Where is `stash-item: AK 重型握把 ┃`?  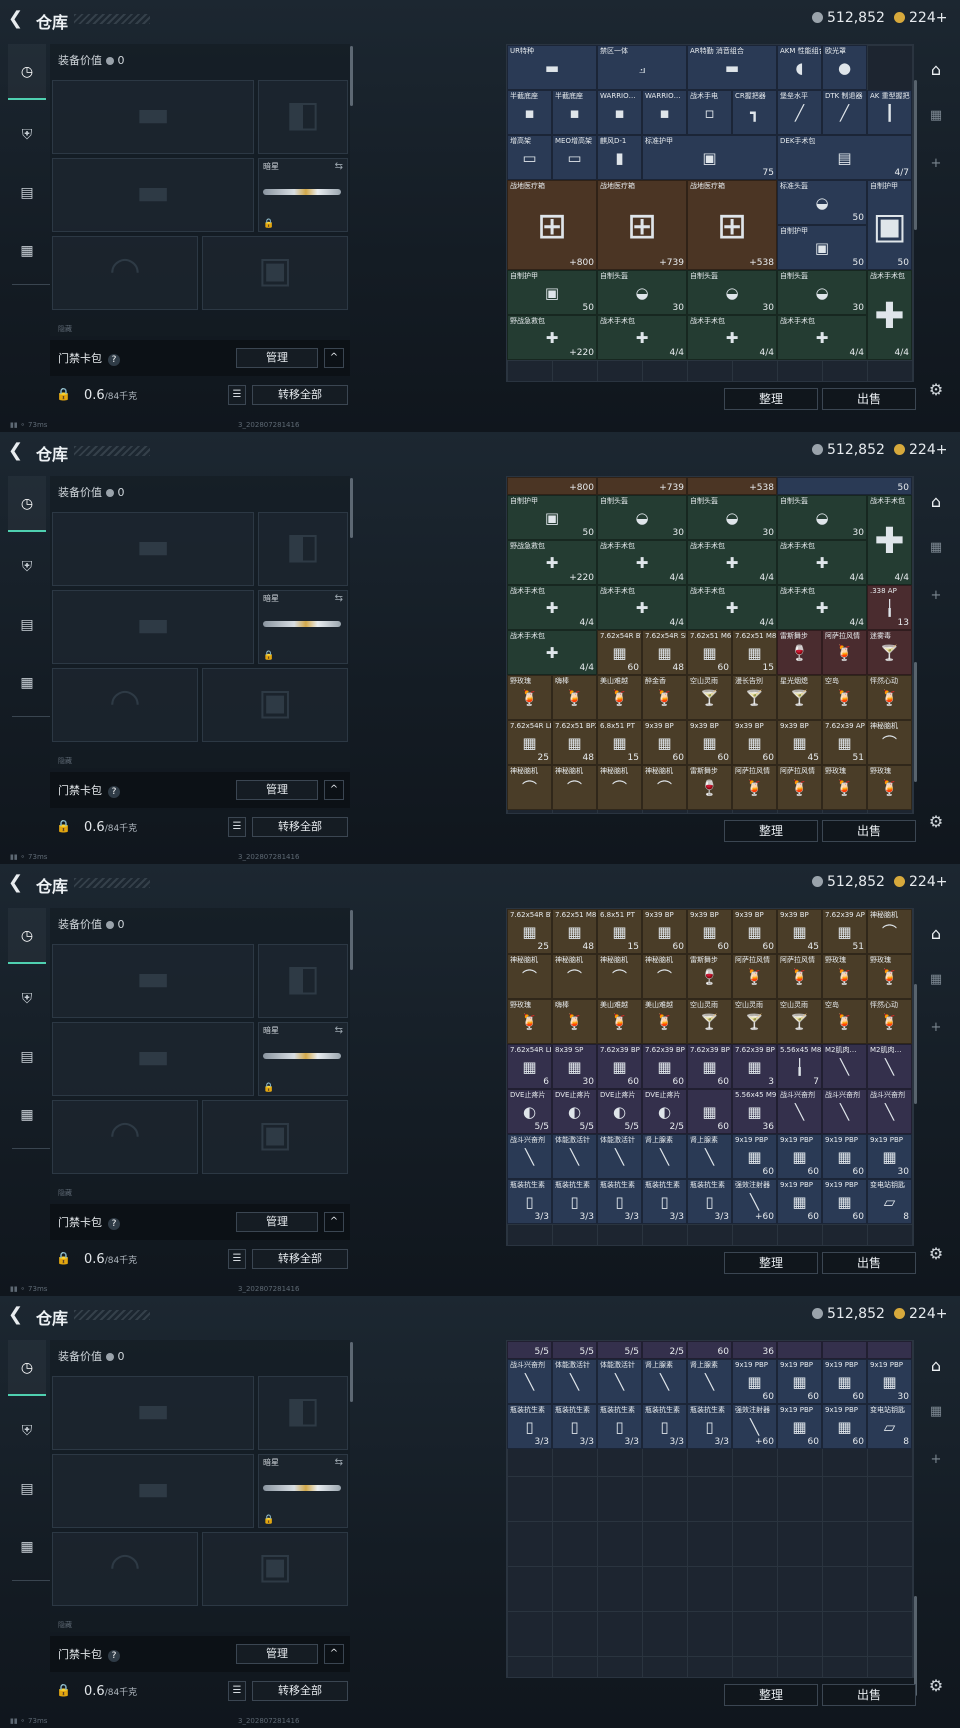 stash-item: AK 重型握把 ┃ is located at coordinates (889, 112).